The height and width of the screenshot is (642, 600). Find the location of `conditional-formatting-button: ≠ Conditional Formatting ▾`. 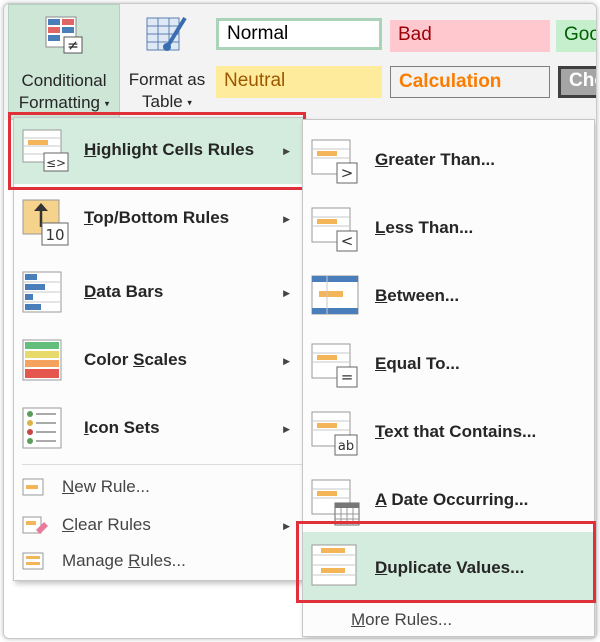

conditional-formatting-button: ≠ Conditional Formatting ▾ is located at coordinates (64, 62).